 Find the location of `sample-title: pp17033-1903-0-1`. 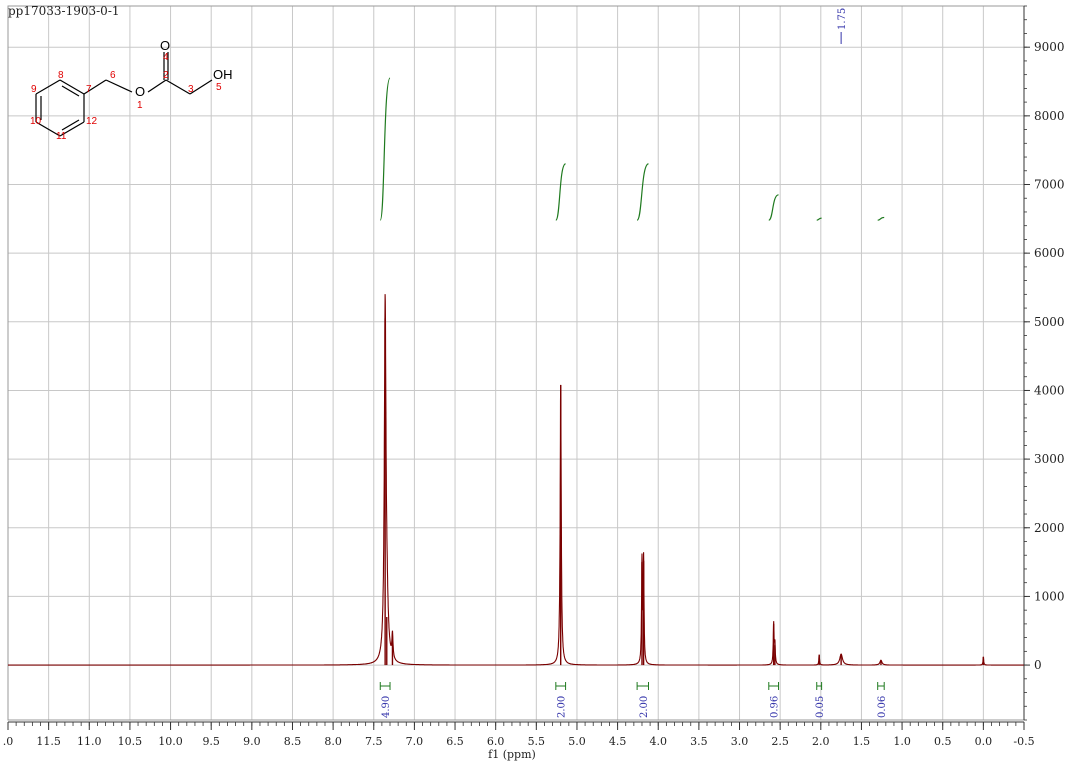

sample-title: pp17033-1903-0-1 is located at coordinates (64, 11).